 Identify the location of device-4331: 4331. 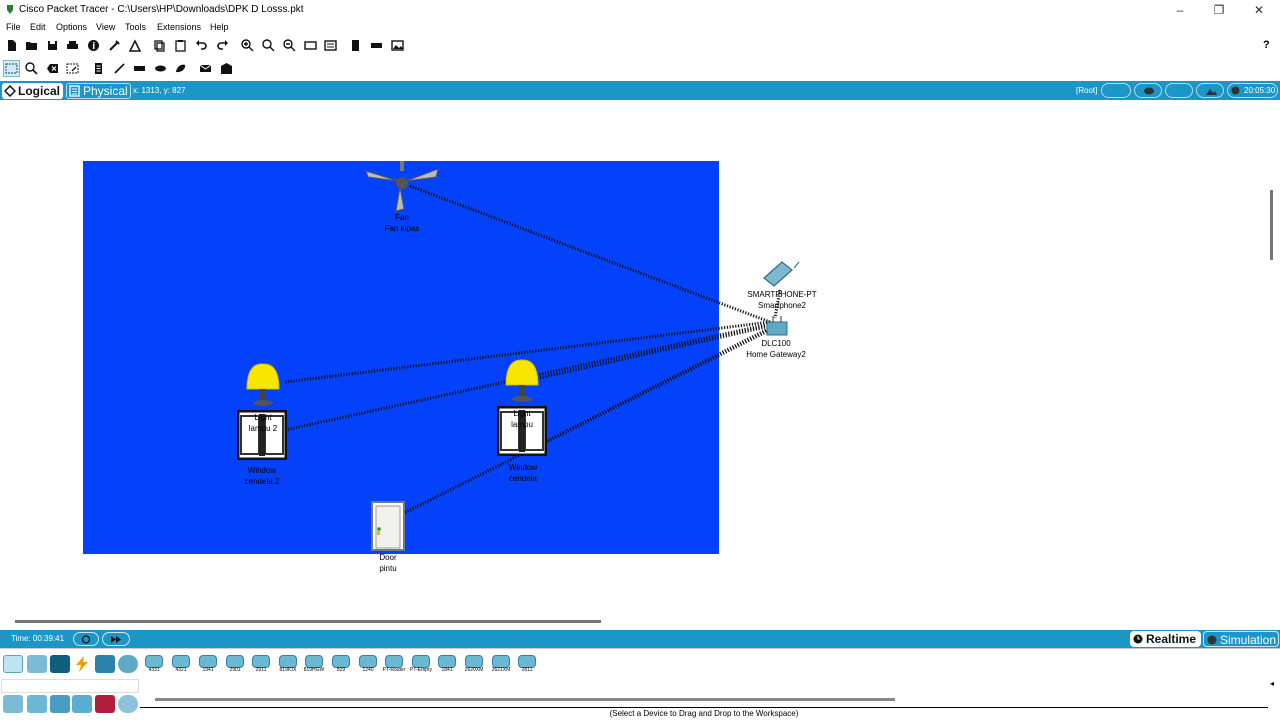
(154, 664).